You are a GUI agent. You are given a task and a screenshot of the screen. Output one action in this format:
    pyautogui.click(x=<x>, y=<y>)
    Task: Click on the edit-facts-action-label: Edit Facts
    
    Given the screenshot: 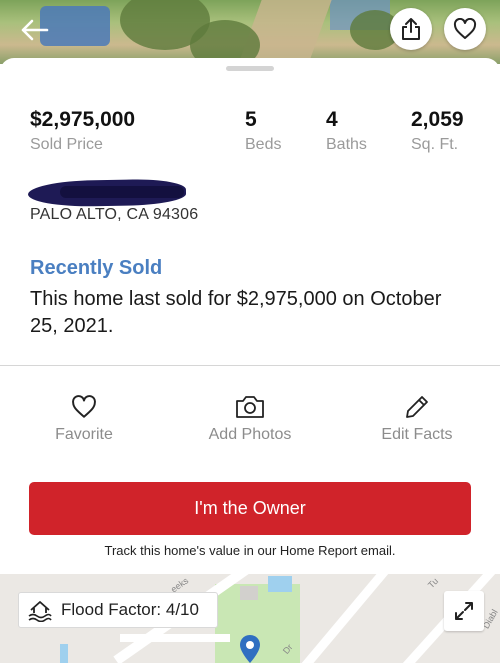 What is the action you would take?
    pyautogui.click(x=417, y=434)
    